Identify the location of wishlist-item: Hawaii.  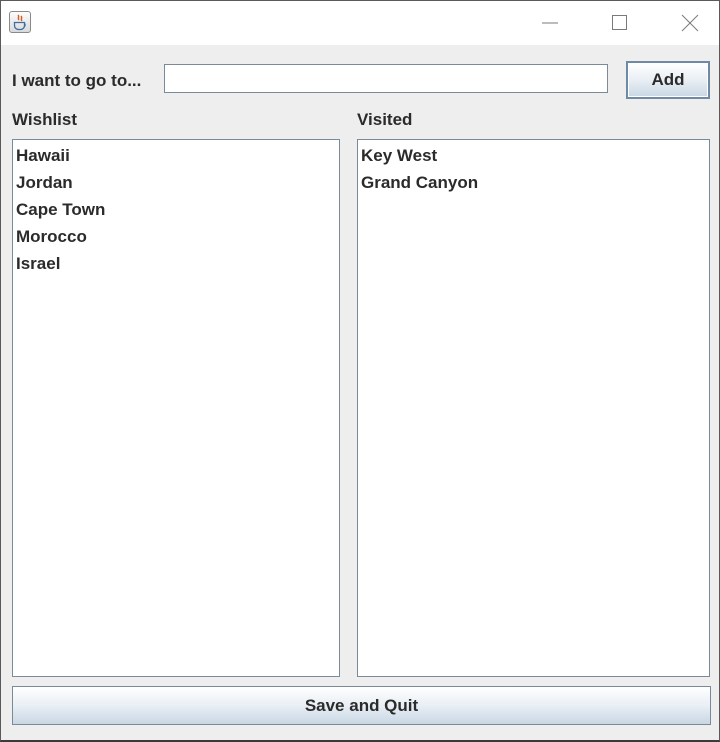
(176, 157).